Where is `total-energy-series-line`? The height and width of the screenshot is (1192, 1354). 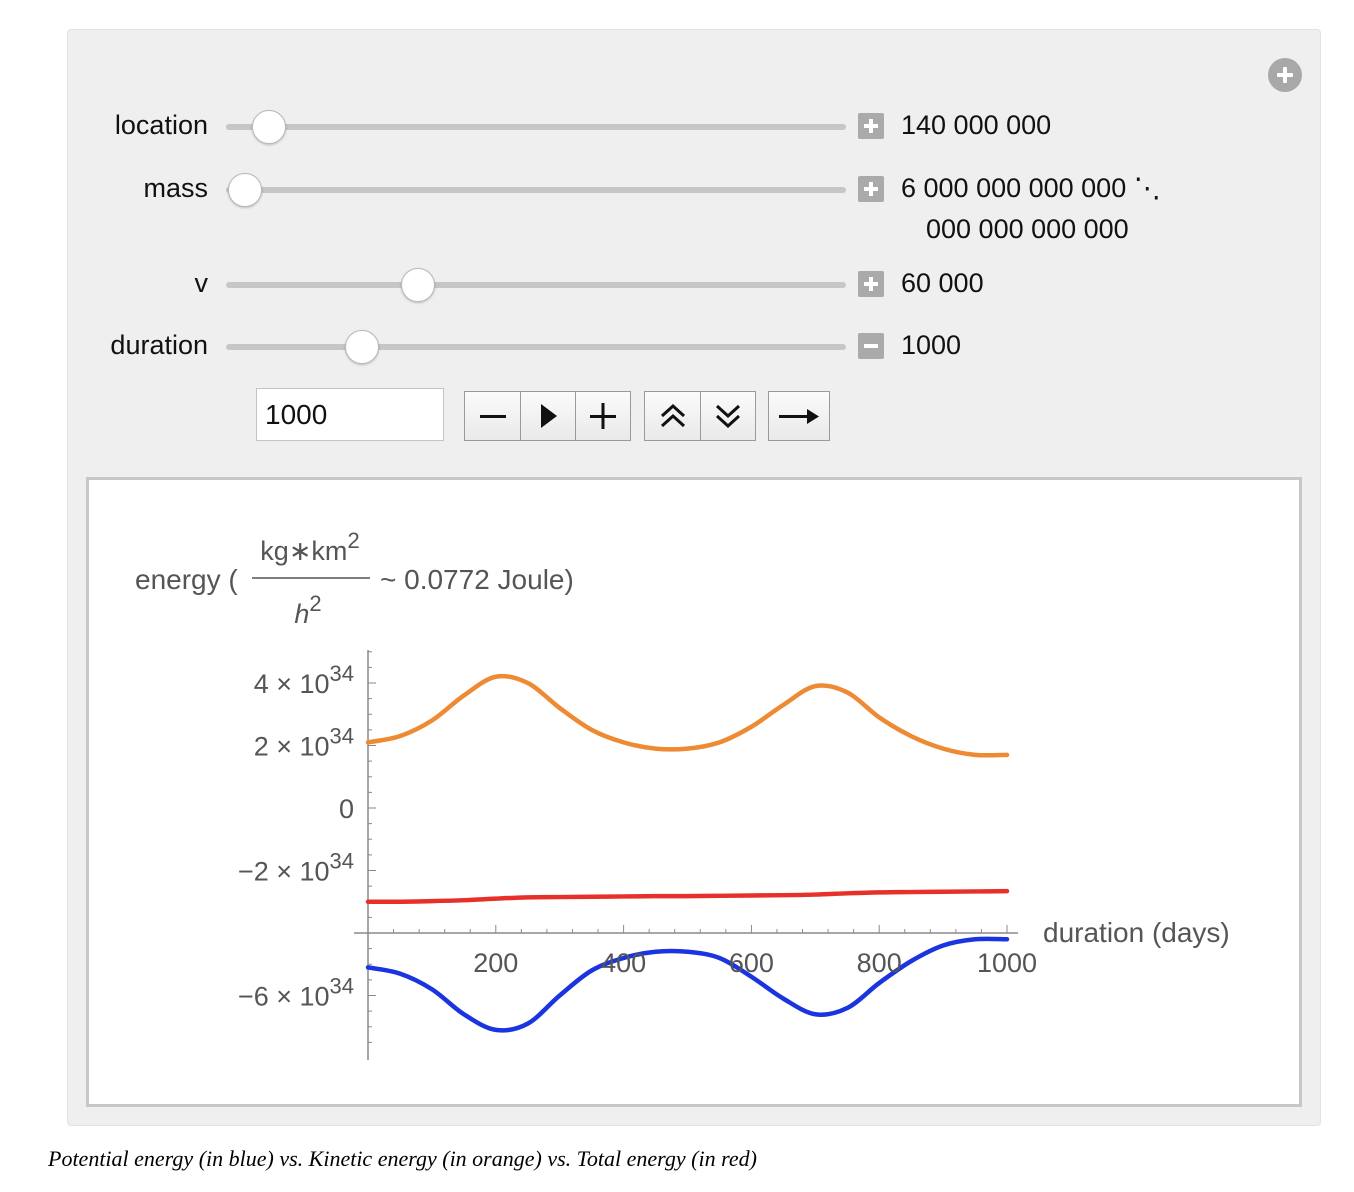 total-energy-series-line is located at coordinates (687, 896).